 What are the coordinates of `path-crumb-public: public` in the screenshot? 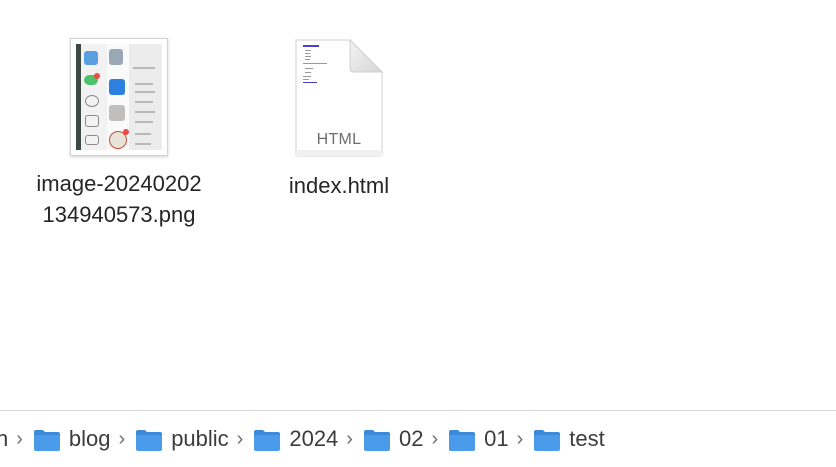 It's located at (182, 439).